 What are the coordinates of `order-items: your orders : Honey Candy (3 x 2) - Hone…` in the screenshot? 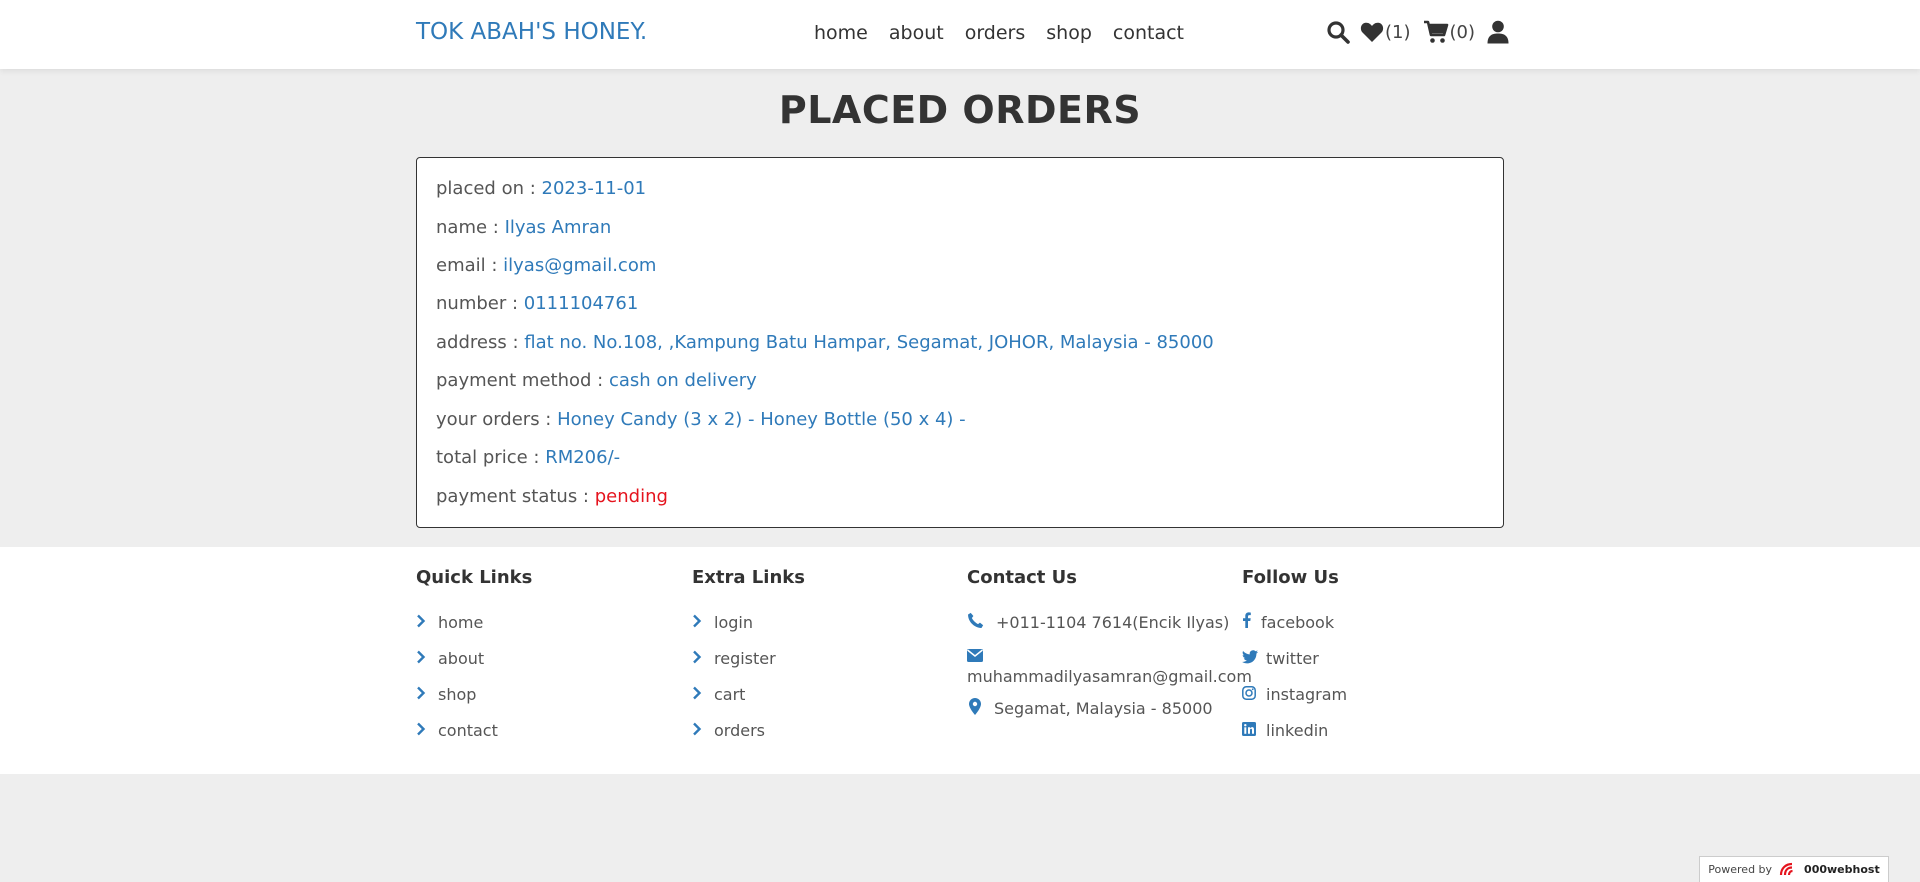 It's located at (701, 419).